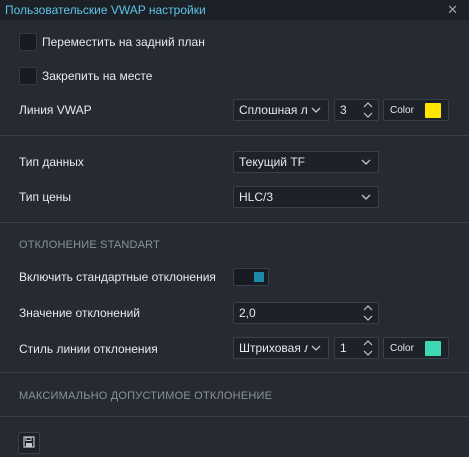 This screenshot has width=469, height=457. Describe the element at coordinates (88, 349) in the screenshot. I see `deviation-line-style-label: Стиль линии отклонения` at that location.